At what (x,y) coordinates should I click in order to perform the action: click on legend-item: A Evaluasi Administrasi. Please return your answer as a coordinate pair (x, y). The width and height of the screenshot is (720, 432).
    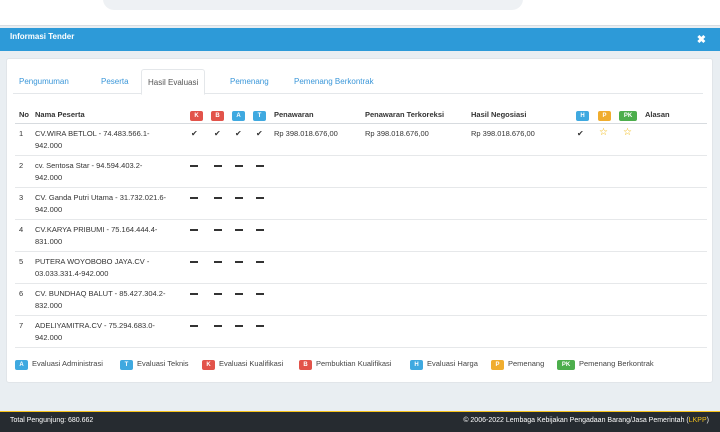
    Looking at the image, I should click on (59, 364).